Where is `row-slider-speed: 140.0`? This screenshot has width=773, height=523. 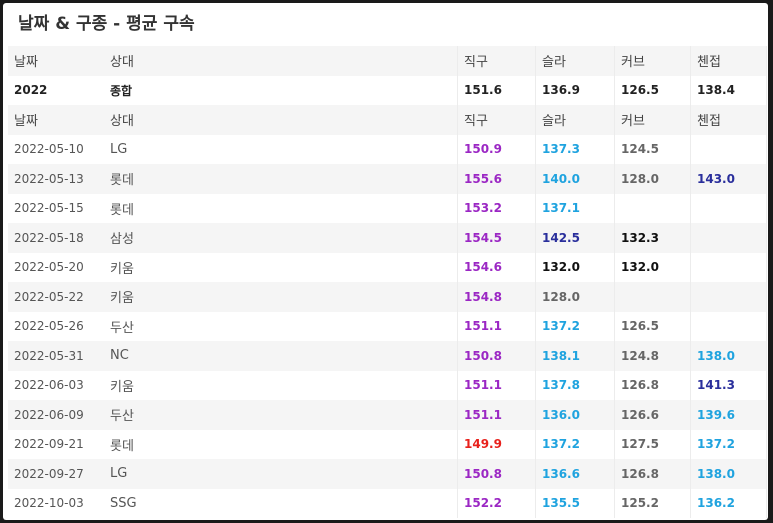
row-slider-speed: 140.0 is located at coordinates (575, 179).